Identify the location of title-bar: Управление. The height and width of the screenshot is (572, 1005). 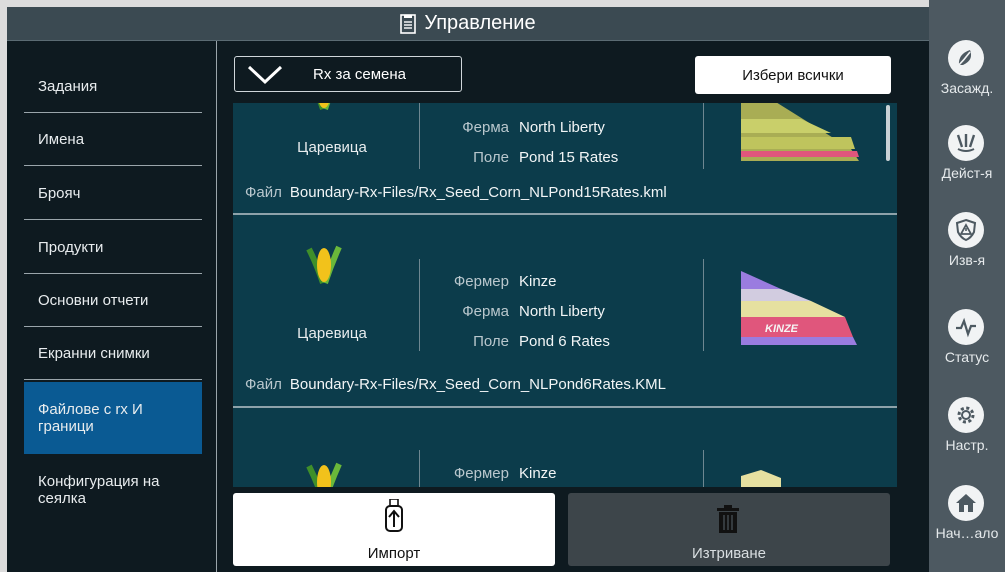
(468, 24).